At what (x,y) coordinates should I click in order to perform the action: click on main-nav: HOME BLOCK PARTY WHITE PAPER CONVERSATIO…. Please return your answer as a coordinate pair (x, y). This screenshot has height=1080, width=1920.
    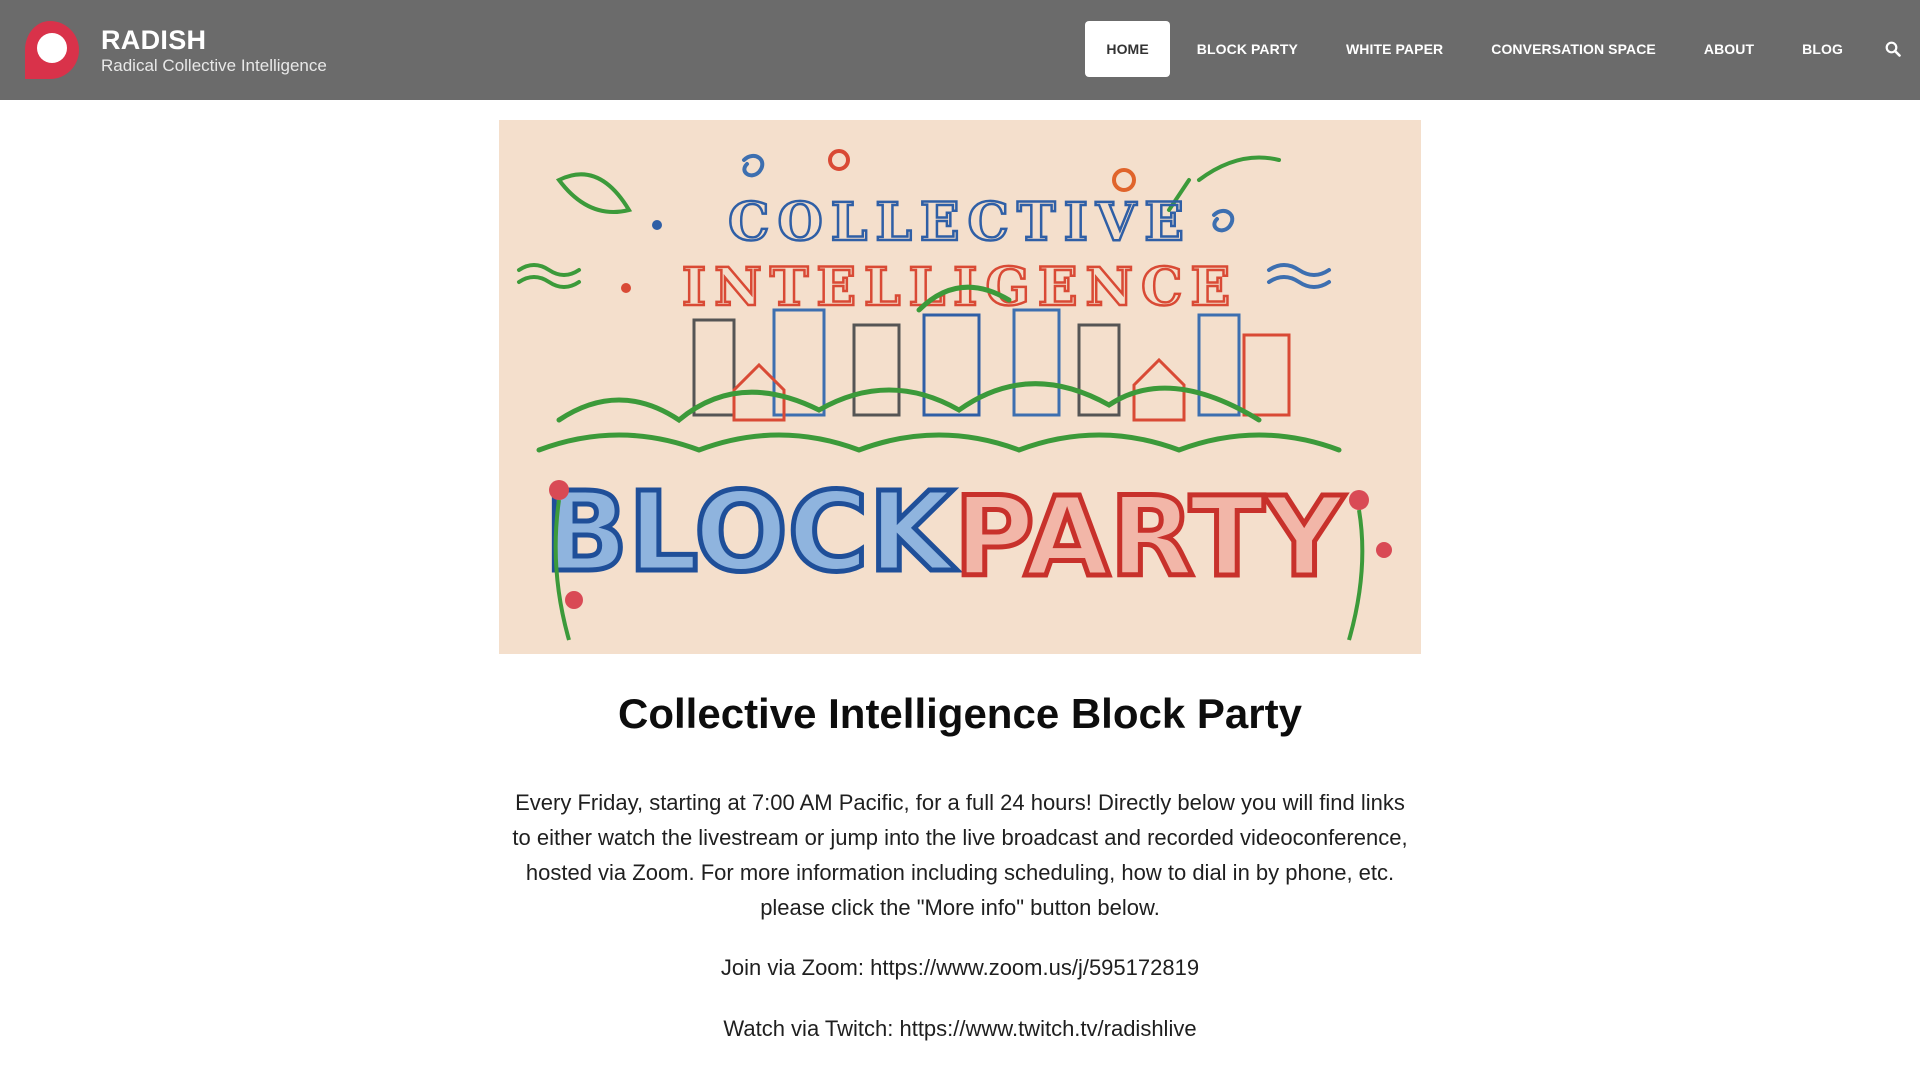
    Looking at the image, I should click on (1502, 49).